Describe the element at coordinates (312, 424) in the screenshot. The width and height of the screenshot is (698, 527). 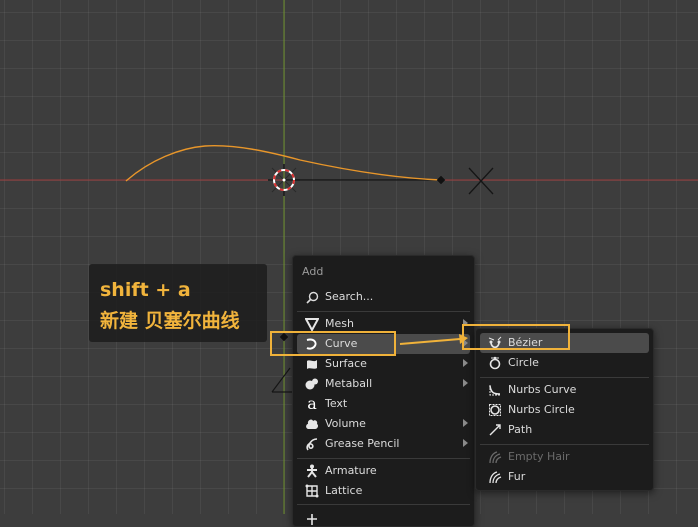
I see `volume-icon` at that location.